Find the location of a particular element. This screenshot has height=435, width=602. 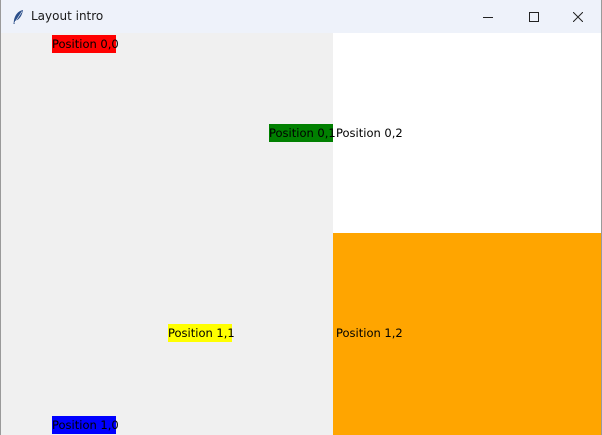

label-position-1-1: Position 1,1 is located at coordinates (201, 333).